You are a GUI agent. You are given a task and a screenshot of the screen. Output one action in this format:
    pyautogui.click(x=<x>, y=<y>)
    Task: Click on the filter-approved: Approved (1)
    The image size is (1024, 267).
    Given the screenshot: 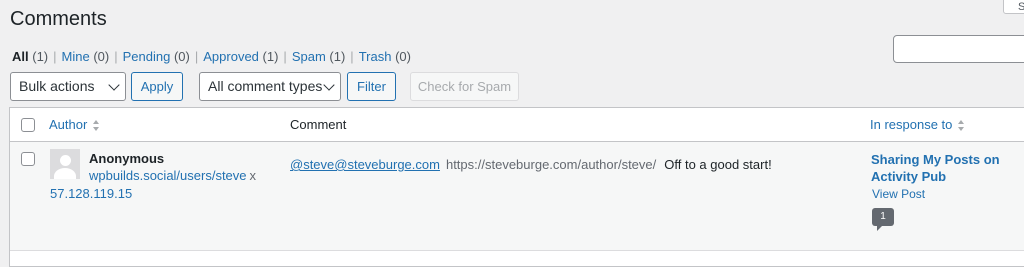 What is the action you would take?
    pyautogui.click(x=240, y=56)
    